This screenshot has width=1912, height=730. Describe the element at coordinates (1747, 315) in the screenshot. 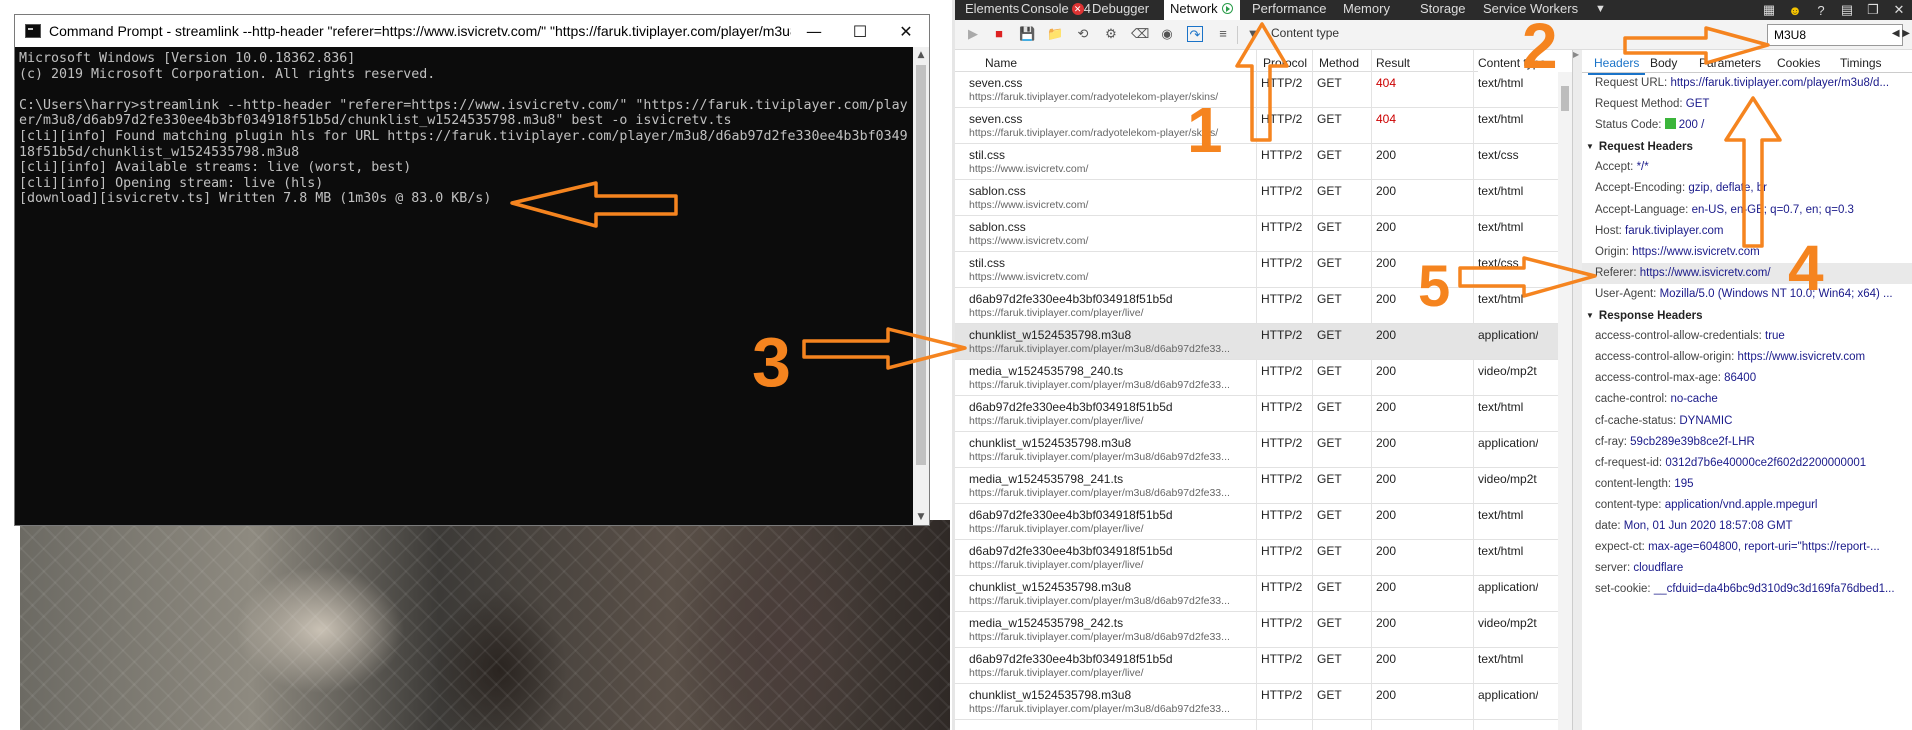

I see `response-headers-section: ▼ Response Headers` at that location.